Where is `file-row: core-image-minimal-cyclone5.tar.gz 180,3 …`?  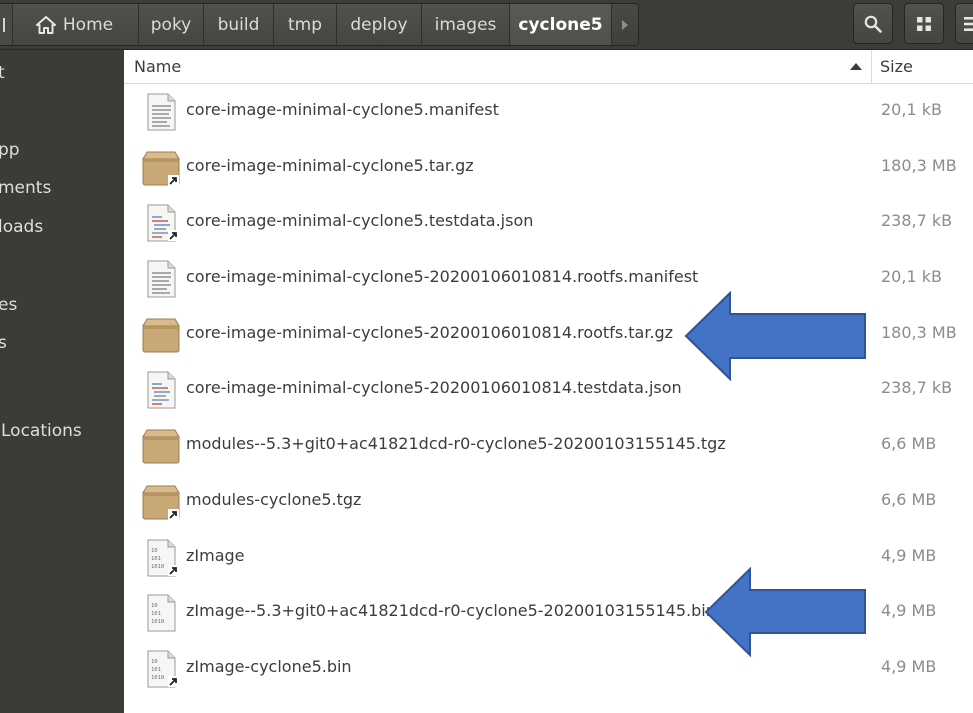
file-row: core-image-minimal-cyclone5.tar.gz 180,3 … is located at coordinates (548, 167).